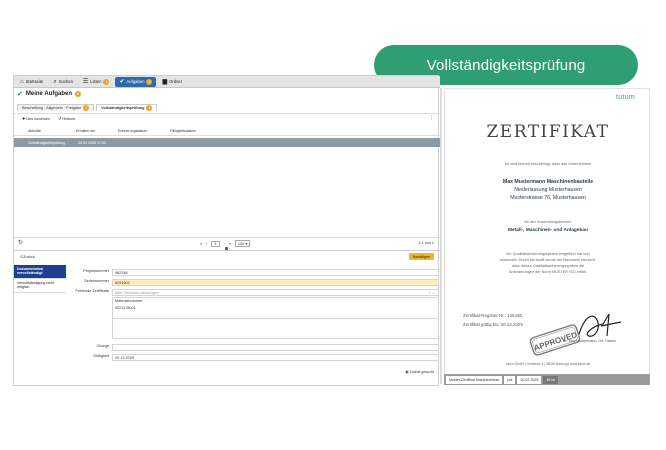 The height and width of the screenshot is (450, 666). Describe the element at coordinates (201, 244) in the screenshot. I see `first-page-button: «` at that location.